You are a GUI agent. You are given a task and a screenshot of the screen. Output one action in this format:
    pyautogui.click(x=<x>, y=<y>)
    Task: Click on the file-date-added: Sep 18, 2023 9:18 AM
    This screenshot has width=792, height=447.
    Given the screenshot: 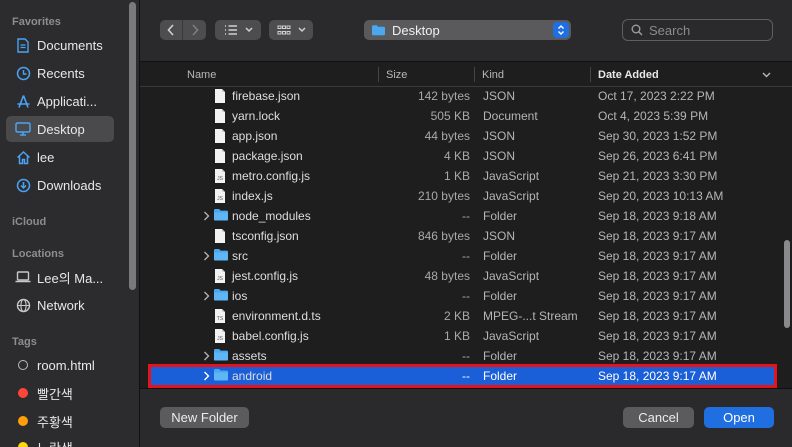 What is the action you would take?
    pyautogui.click(x=657, y=216)
    